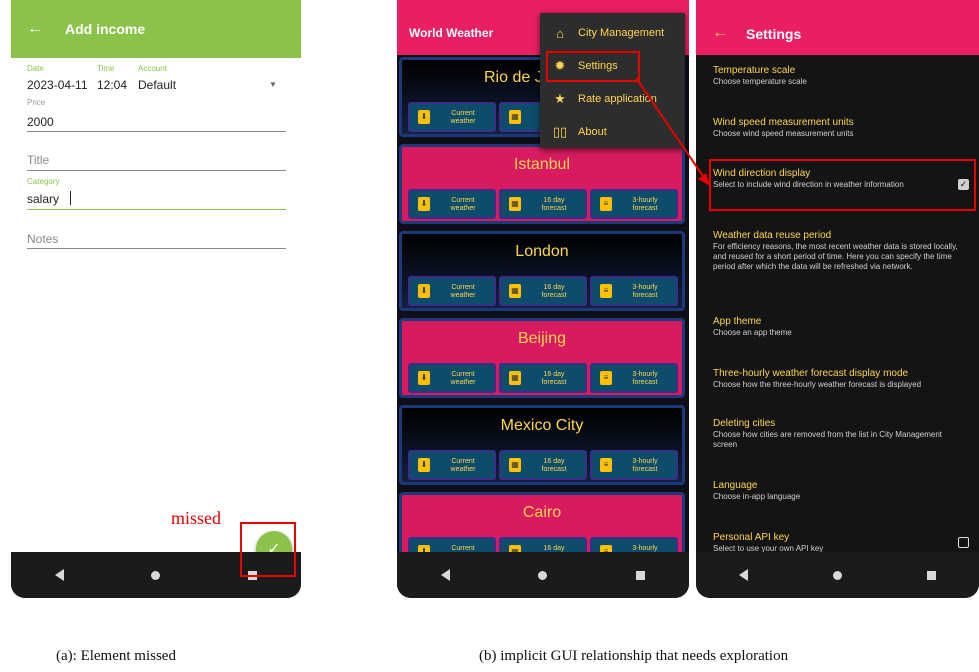 Image resolution: width=979 pixels, height=672 pixels. What do you see at coordinates (116, 656) in the screenshot?
I see `caption-a: (a): Element missed` at bounding box center [116, 656].